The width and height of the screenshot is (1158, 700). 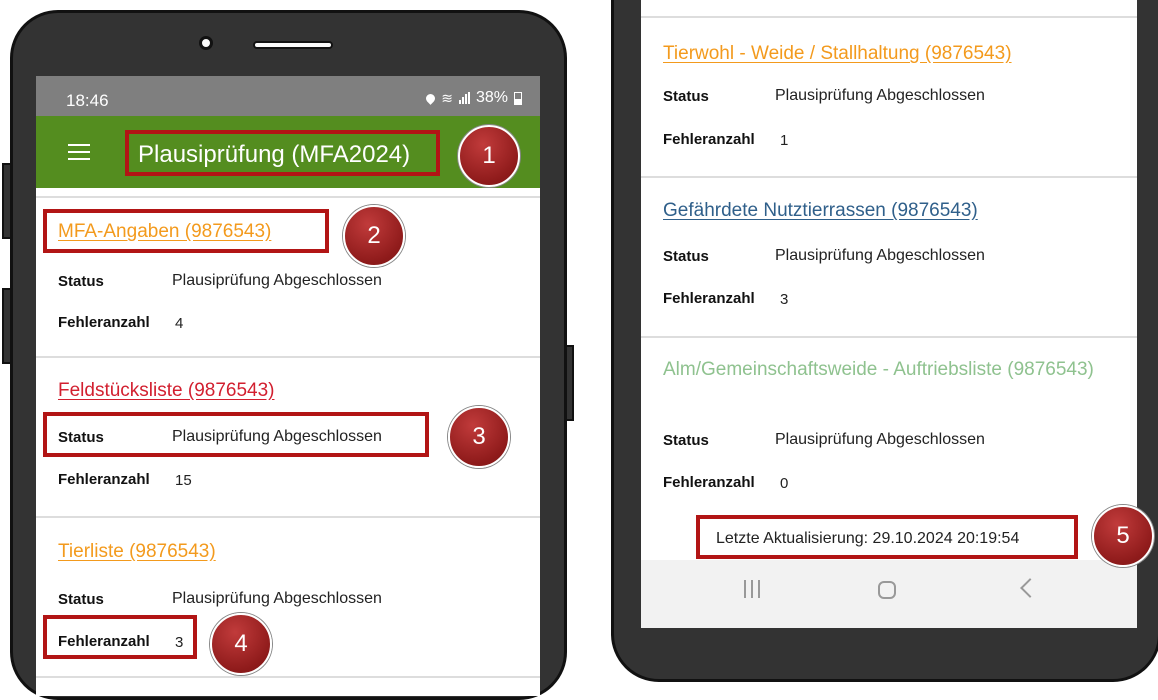 I want to click on callout-badge-2: 2, so click(x=374, y=236).